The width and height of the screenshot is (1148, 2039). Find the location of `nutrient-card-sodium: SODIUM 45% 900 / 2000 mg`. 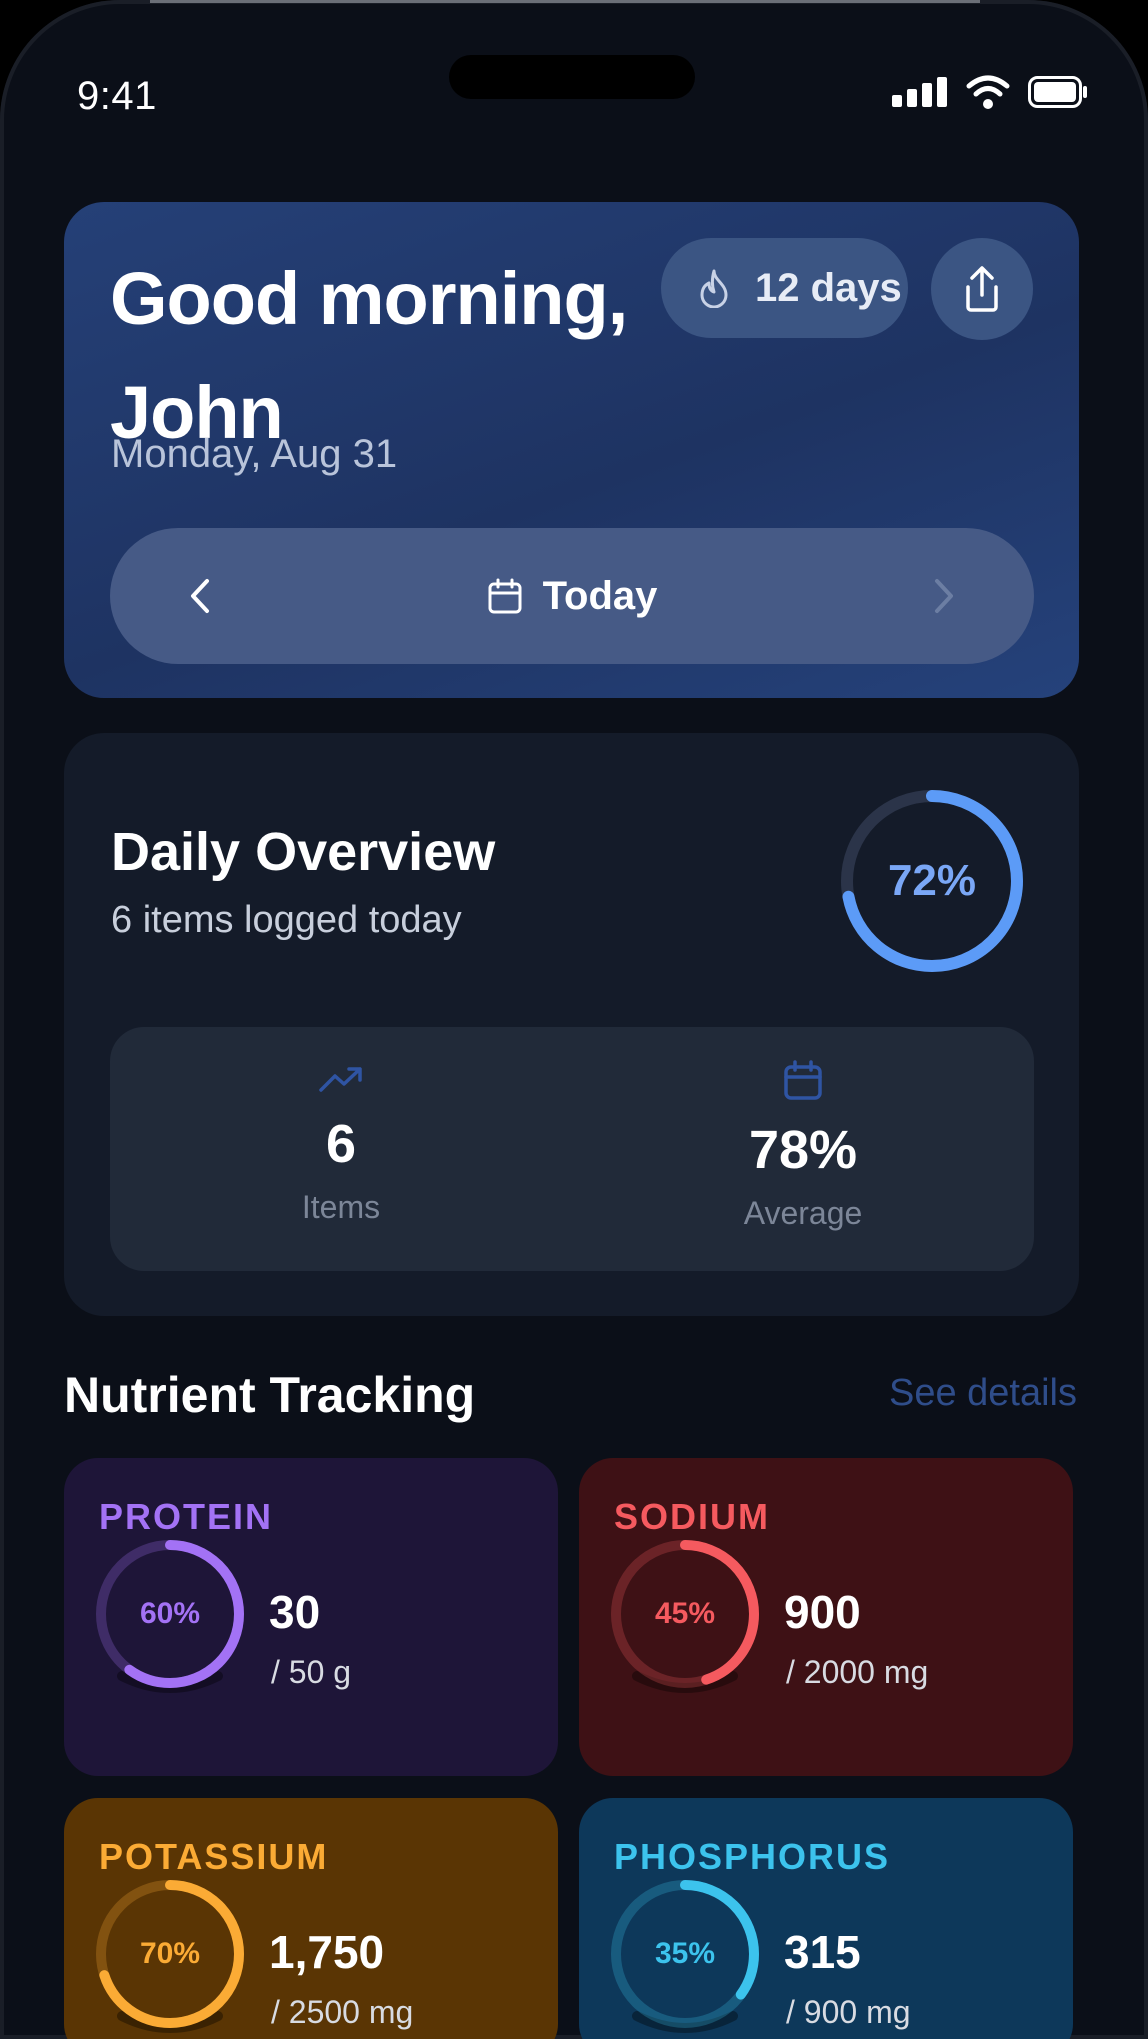

nutrient-card-sodium: SODIUM 45% 900 / 2000 mg is located at coordinates (826, 1617).